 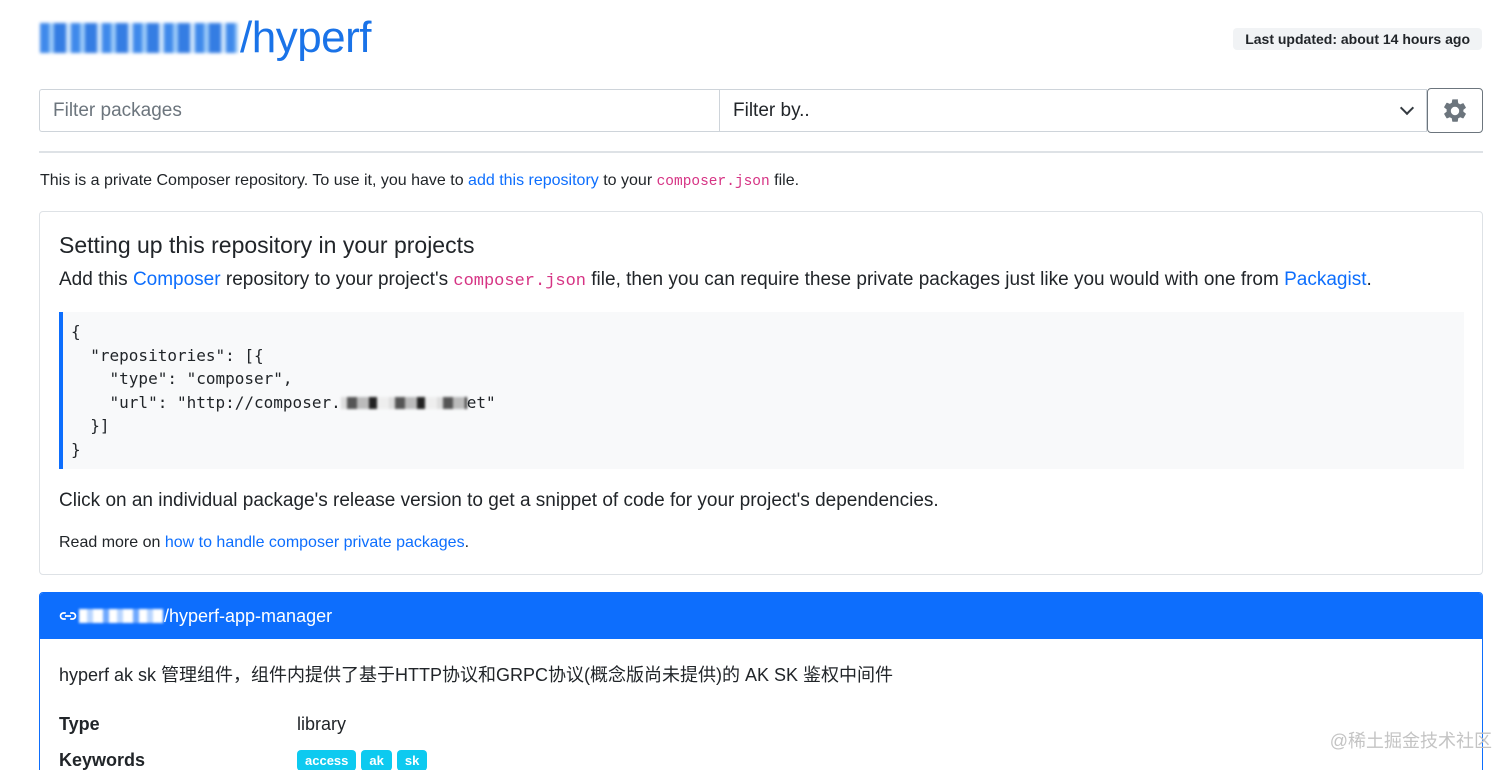 What do you see at coordinates (1369, 279) in the screenshot?
I see `setup-text-part: .` at bounding box center [1369, 279].